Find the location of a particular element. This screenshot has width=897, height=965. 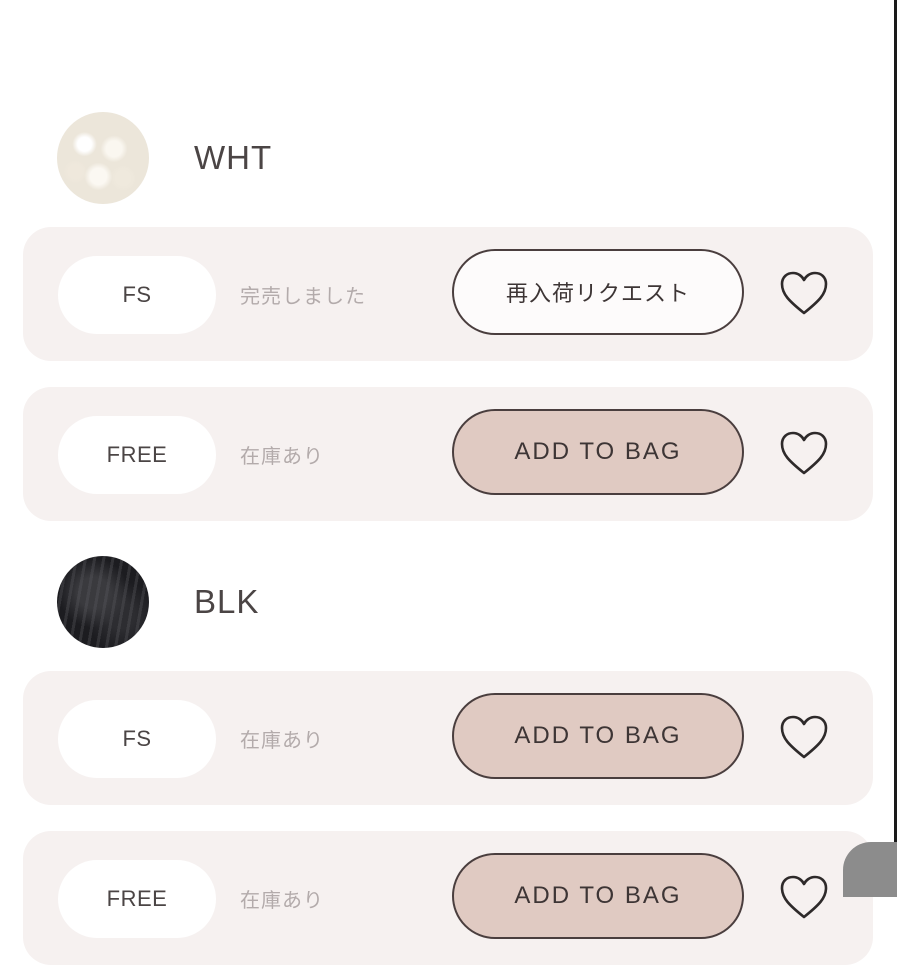

color-name: BLK is located at coordinates (227, 601).